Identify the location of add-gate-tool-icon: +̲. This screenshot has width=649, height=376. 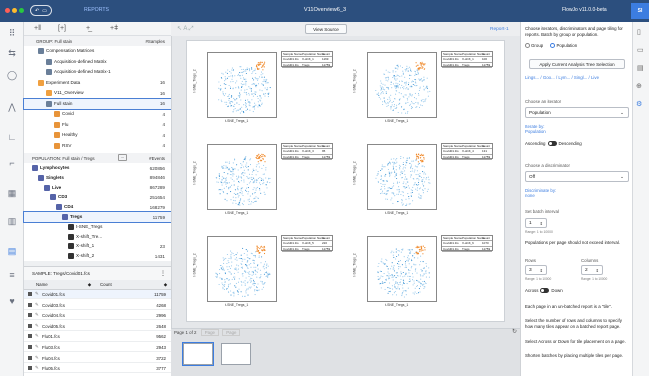
(88, 28).